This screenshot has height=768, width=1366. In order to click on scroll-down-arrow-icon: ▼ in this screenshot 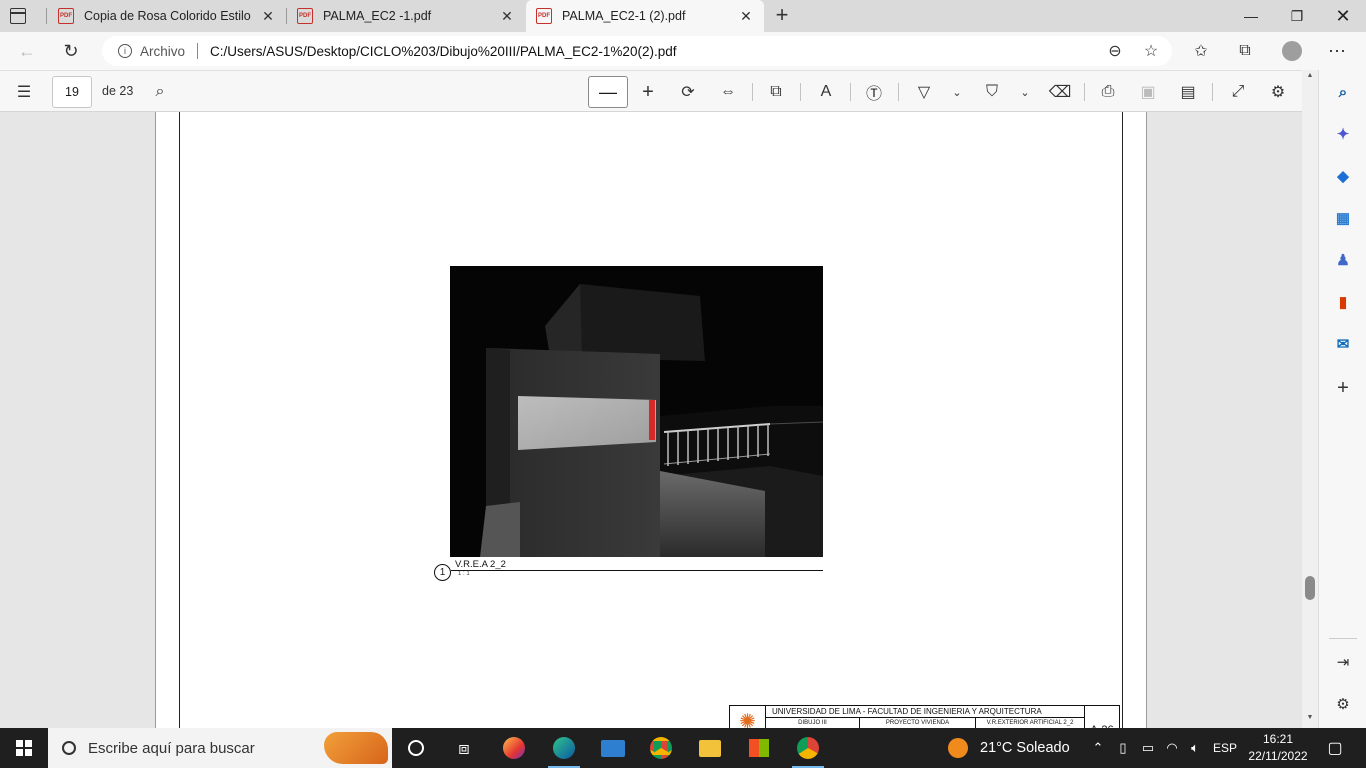, I will do `click(1310, 720)`.